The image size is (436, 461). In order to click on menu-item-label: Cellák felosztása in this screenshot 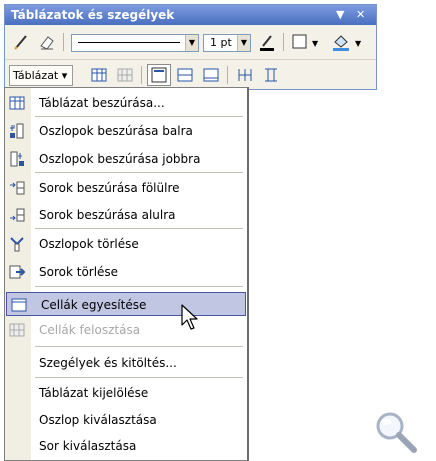, I will do `click(90, 330)`.